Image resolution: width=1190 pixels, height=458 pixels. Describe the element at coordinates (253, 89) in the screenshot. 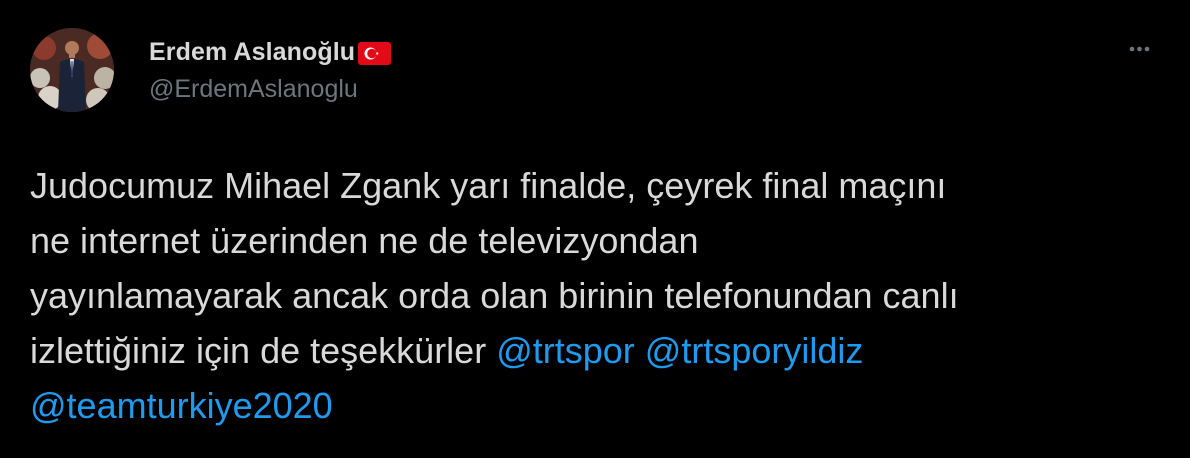

I see `author-handle: @ErdemAslanoglu` at that location.